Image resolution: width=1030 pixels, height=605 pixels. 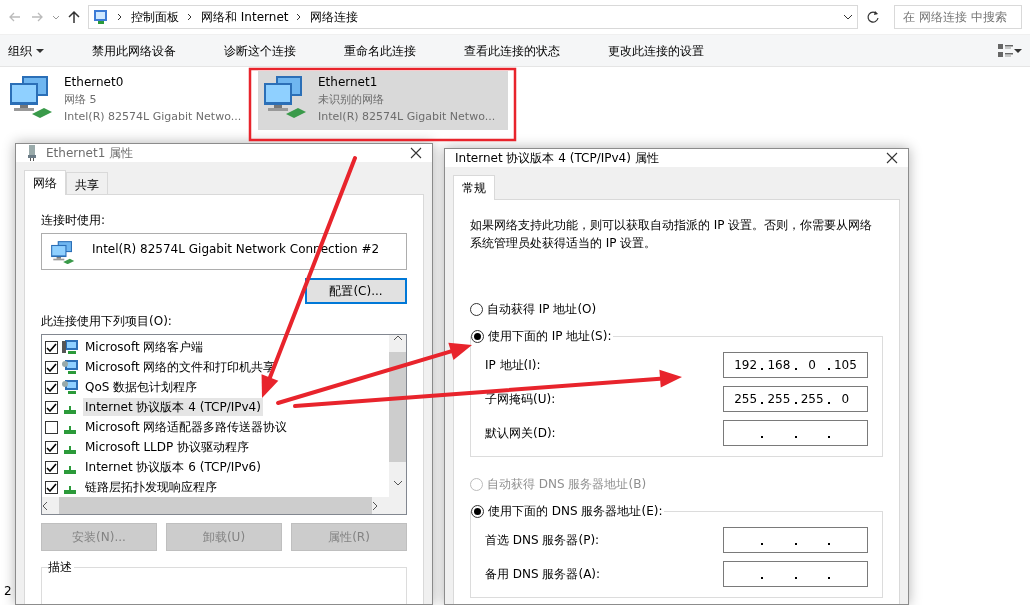 I want to click on ip-field: 255 255 255 0, so click(x=795, y=399).